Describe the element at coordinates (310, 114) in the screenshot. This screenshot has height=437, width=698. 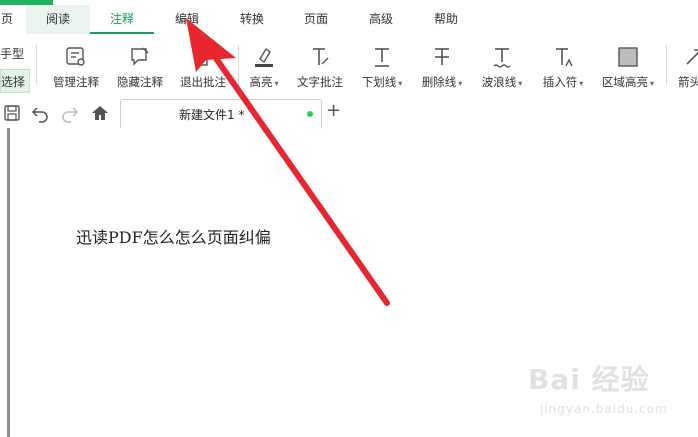
I see `unsaved-indicator` at that location.